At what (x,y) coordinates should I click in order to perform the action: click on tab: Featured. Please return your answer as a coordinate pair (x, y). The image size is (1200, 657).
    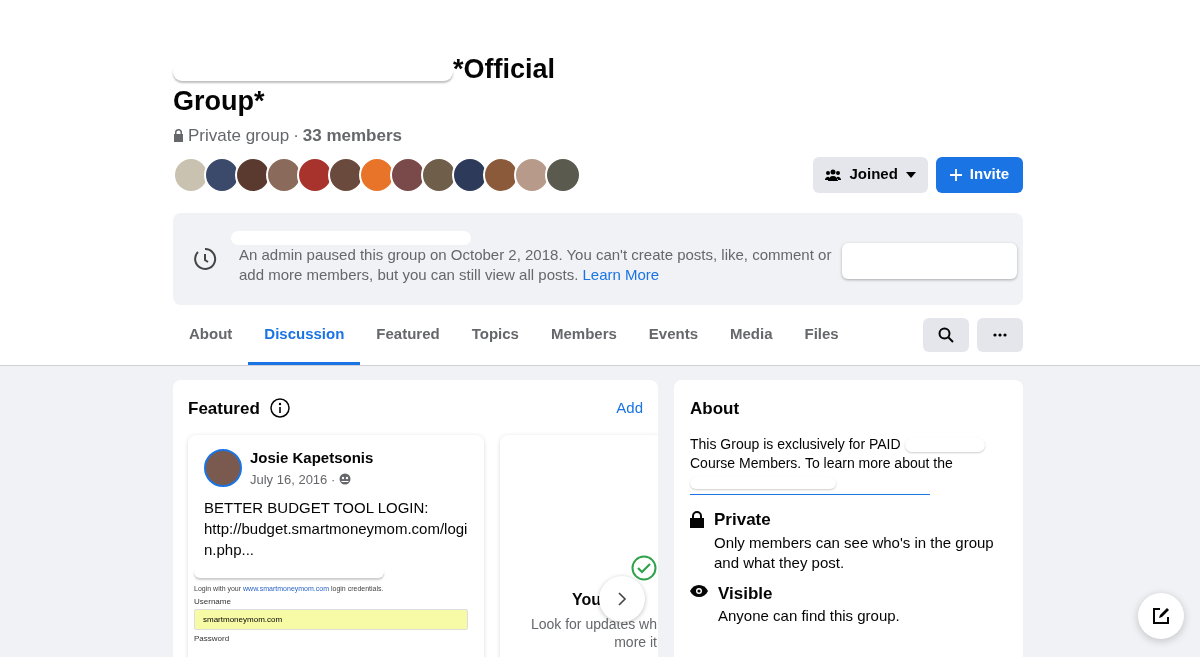
    Looking at the image, I should click on (408, 334).